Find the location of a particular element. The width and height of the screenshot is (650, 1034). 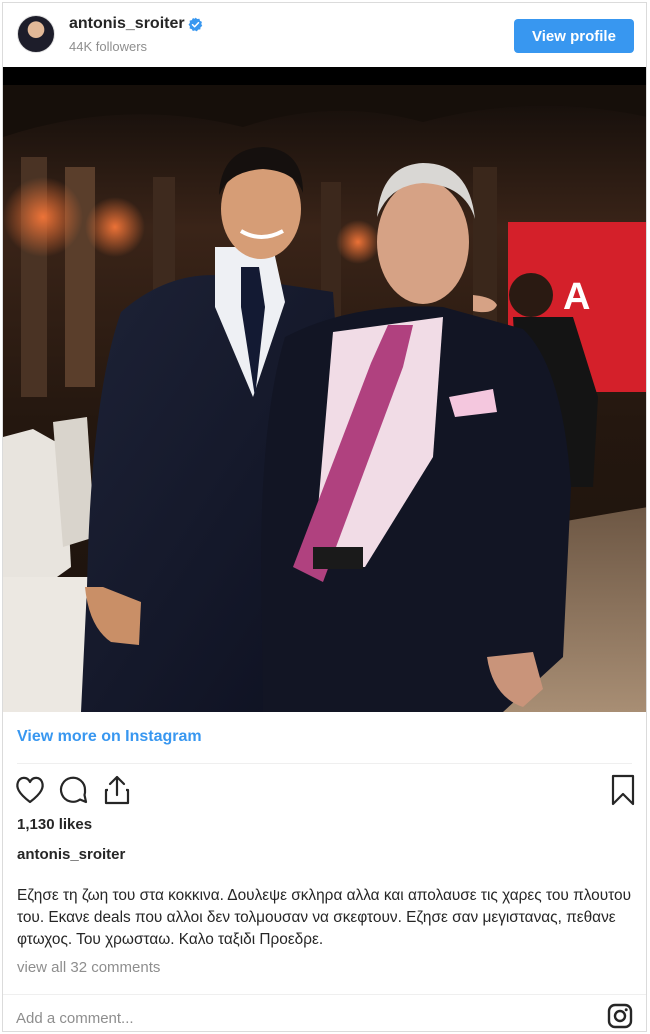

instagram-icon is located at coordinates (620, 1016).